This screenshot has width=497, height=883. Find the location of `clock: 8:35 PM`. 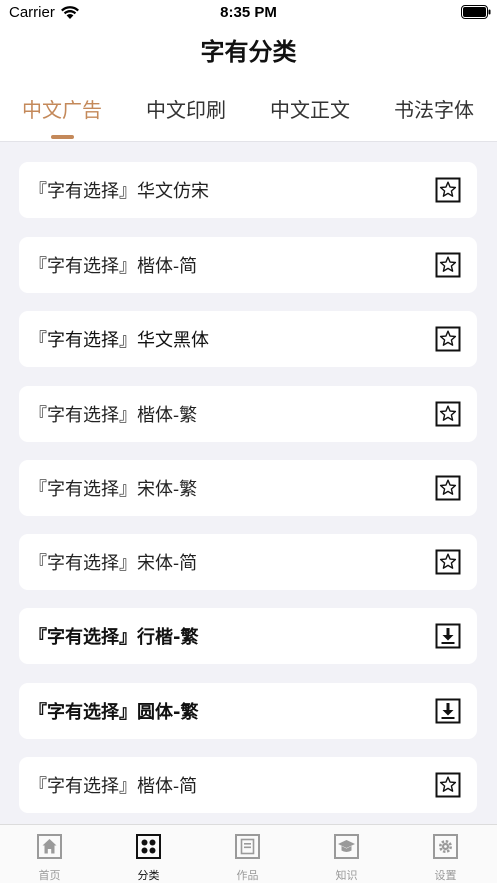

clock: 8:35 PM is located at coordinates (248, 12).